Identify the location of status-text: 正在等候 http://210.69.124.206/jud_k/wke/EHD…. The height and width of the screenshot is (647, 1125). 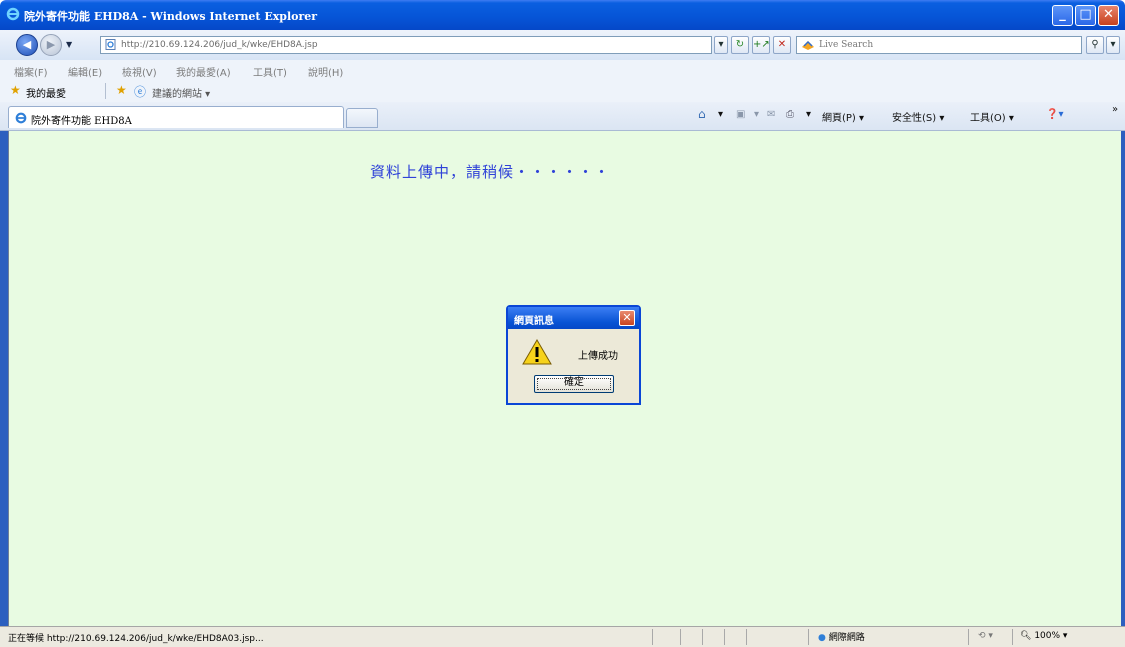
(136, 639).